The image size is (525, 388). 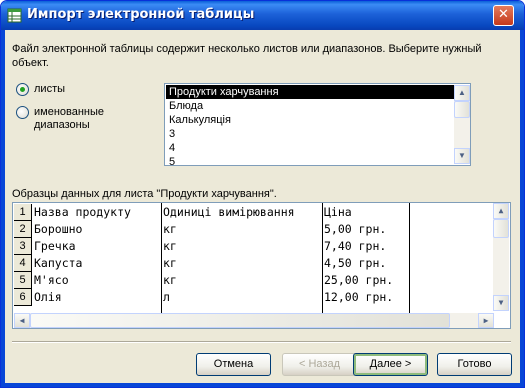 I want to click on radio-selected-dot, so click(x=22, y=89).